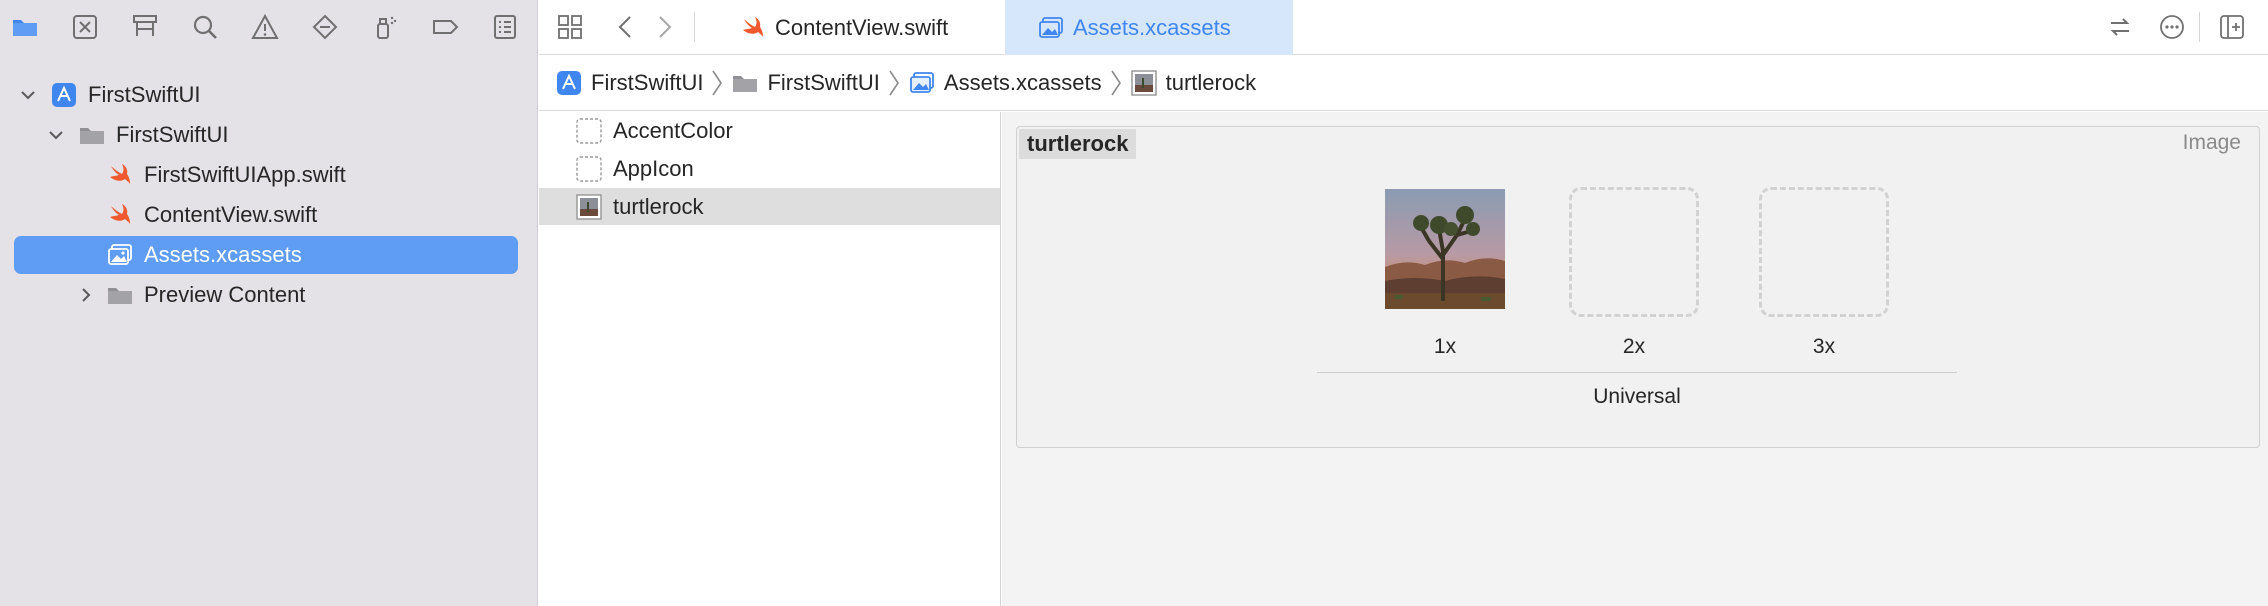 The width and height of the screenshot is (2268, 606). What do you see at coordinates (1634, 346) in the screenshot?
I see `slot-scale-label: 2x` at bounding box center [1634, 346].